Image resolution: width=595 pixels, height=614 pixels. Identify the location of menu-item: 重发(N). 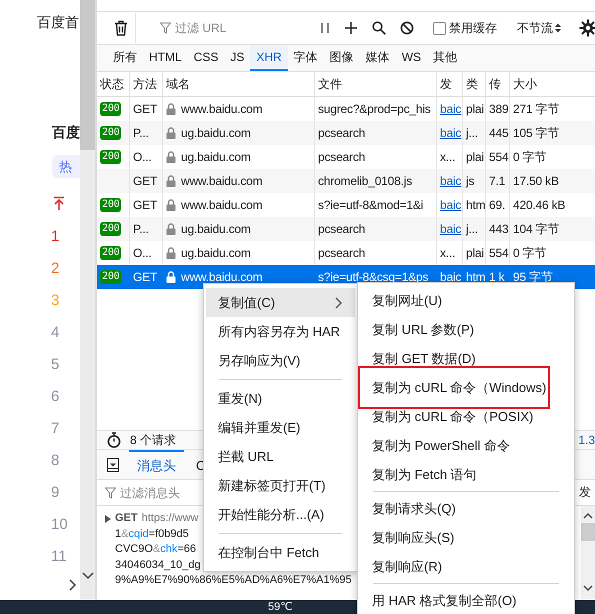
(280, 398).